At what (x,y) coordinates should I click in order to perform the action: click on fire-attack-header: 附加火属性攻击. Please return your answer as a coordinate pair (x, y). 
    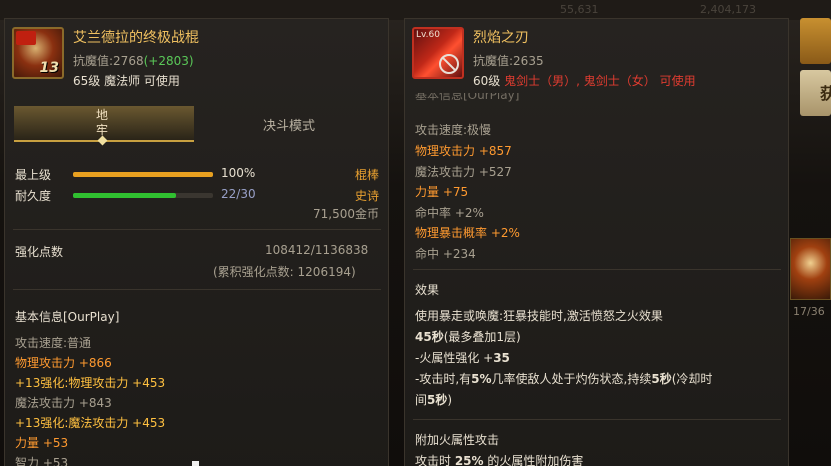
    Looking at the image, I should click on (457, 440).